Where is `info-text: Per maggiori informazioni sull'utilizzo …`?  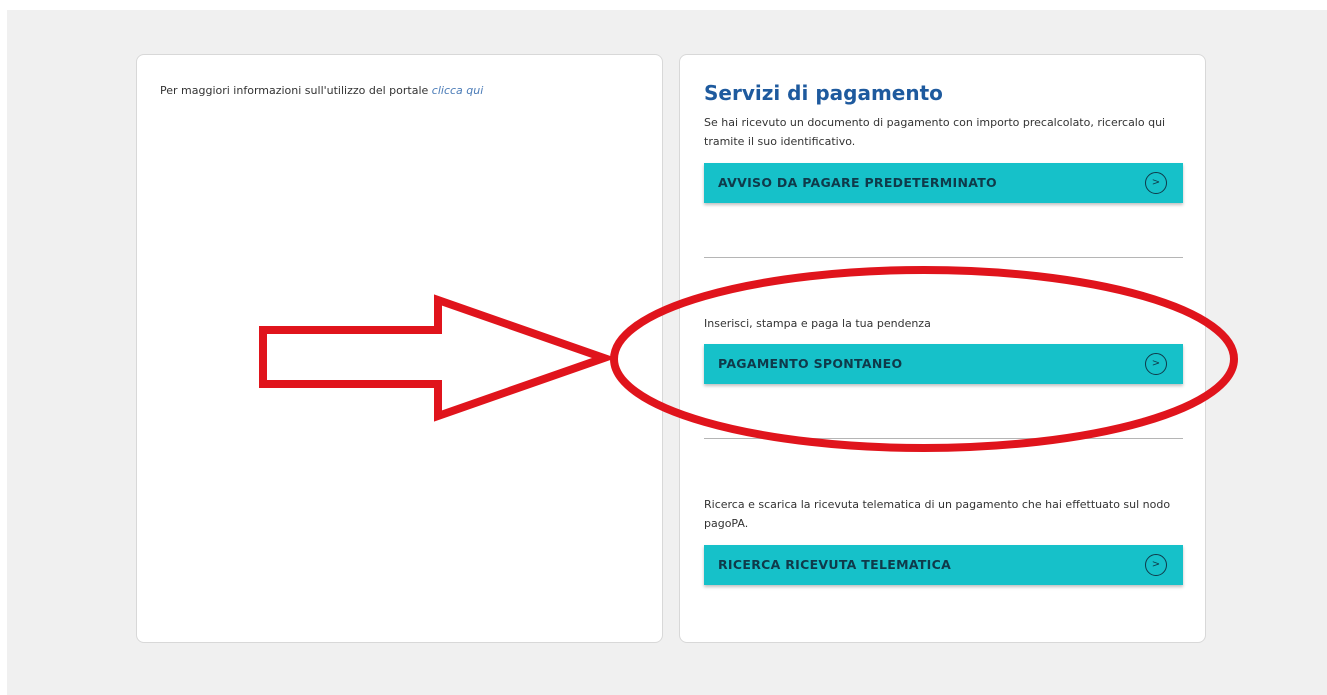 info-text: Per maggiori informazioni sull'utilizzo … is located at coordinates (321, 90).